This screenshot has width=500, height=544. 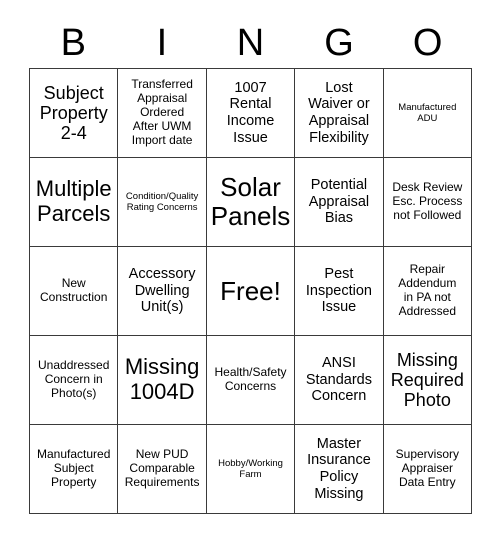 I want to click on bingo-cell: Solar Panels, so click(x=251, y=202).